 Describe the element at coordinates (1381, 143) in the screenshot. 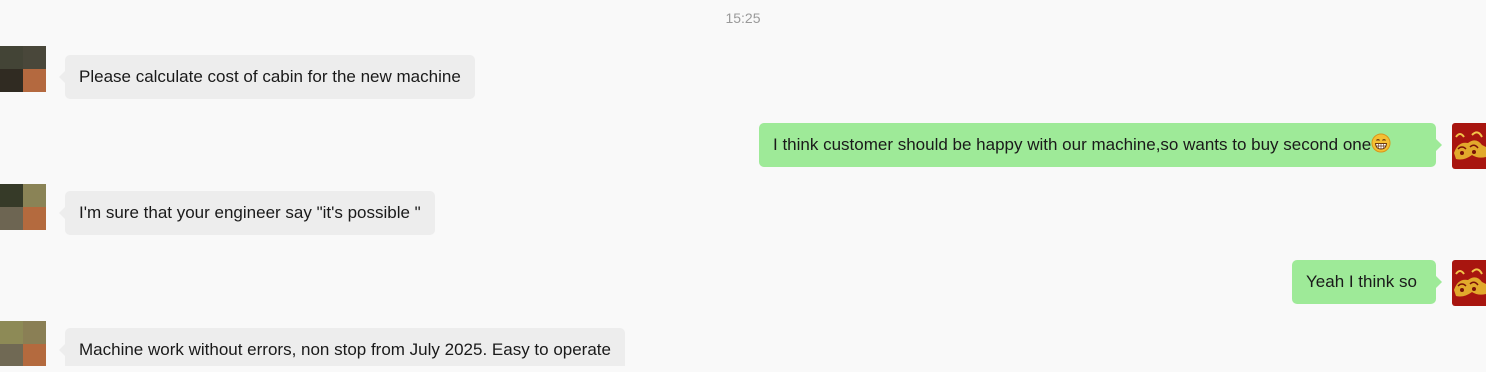

I see `grinning-emoji-icon` at that location.